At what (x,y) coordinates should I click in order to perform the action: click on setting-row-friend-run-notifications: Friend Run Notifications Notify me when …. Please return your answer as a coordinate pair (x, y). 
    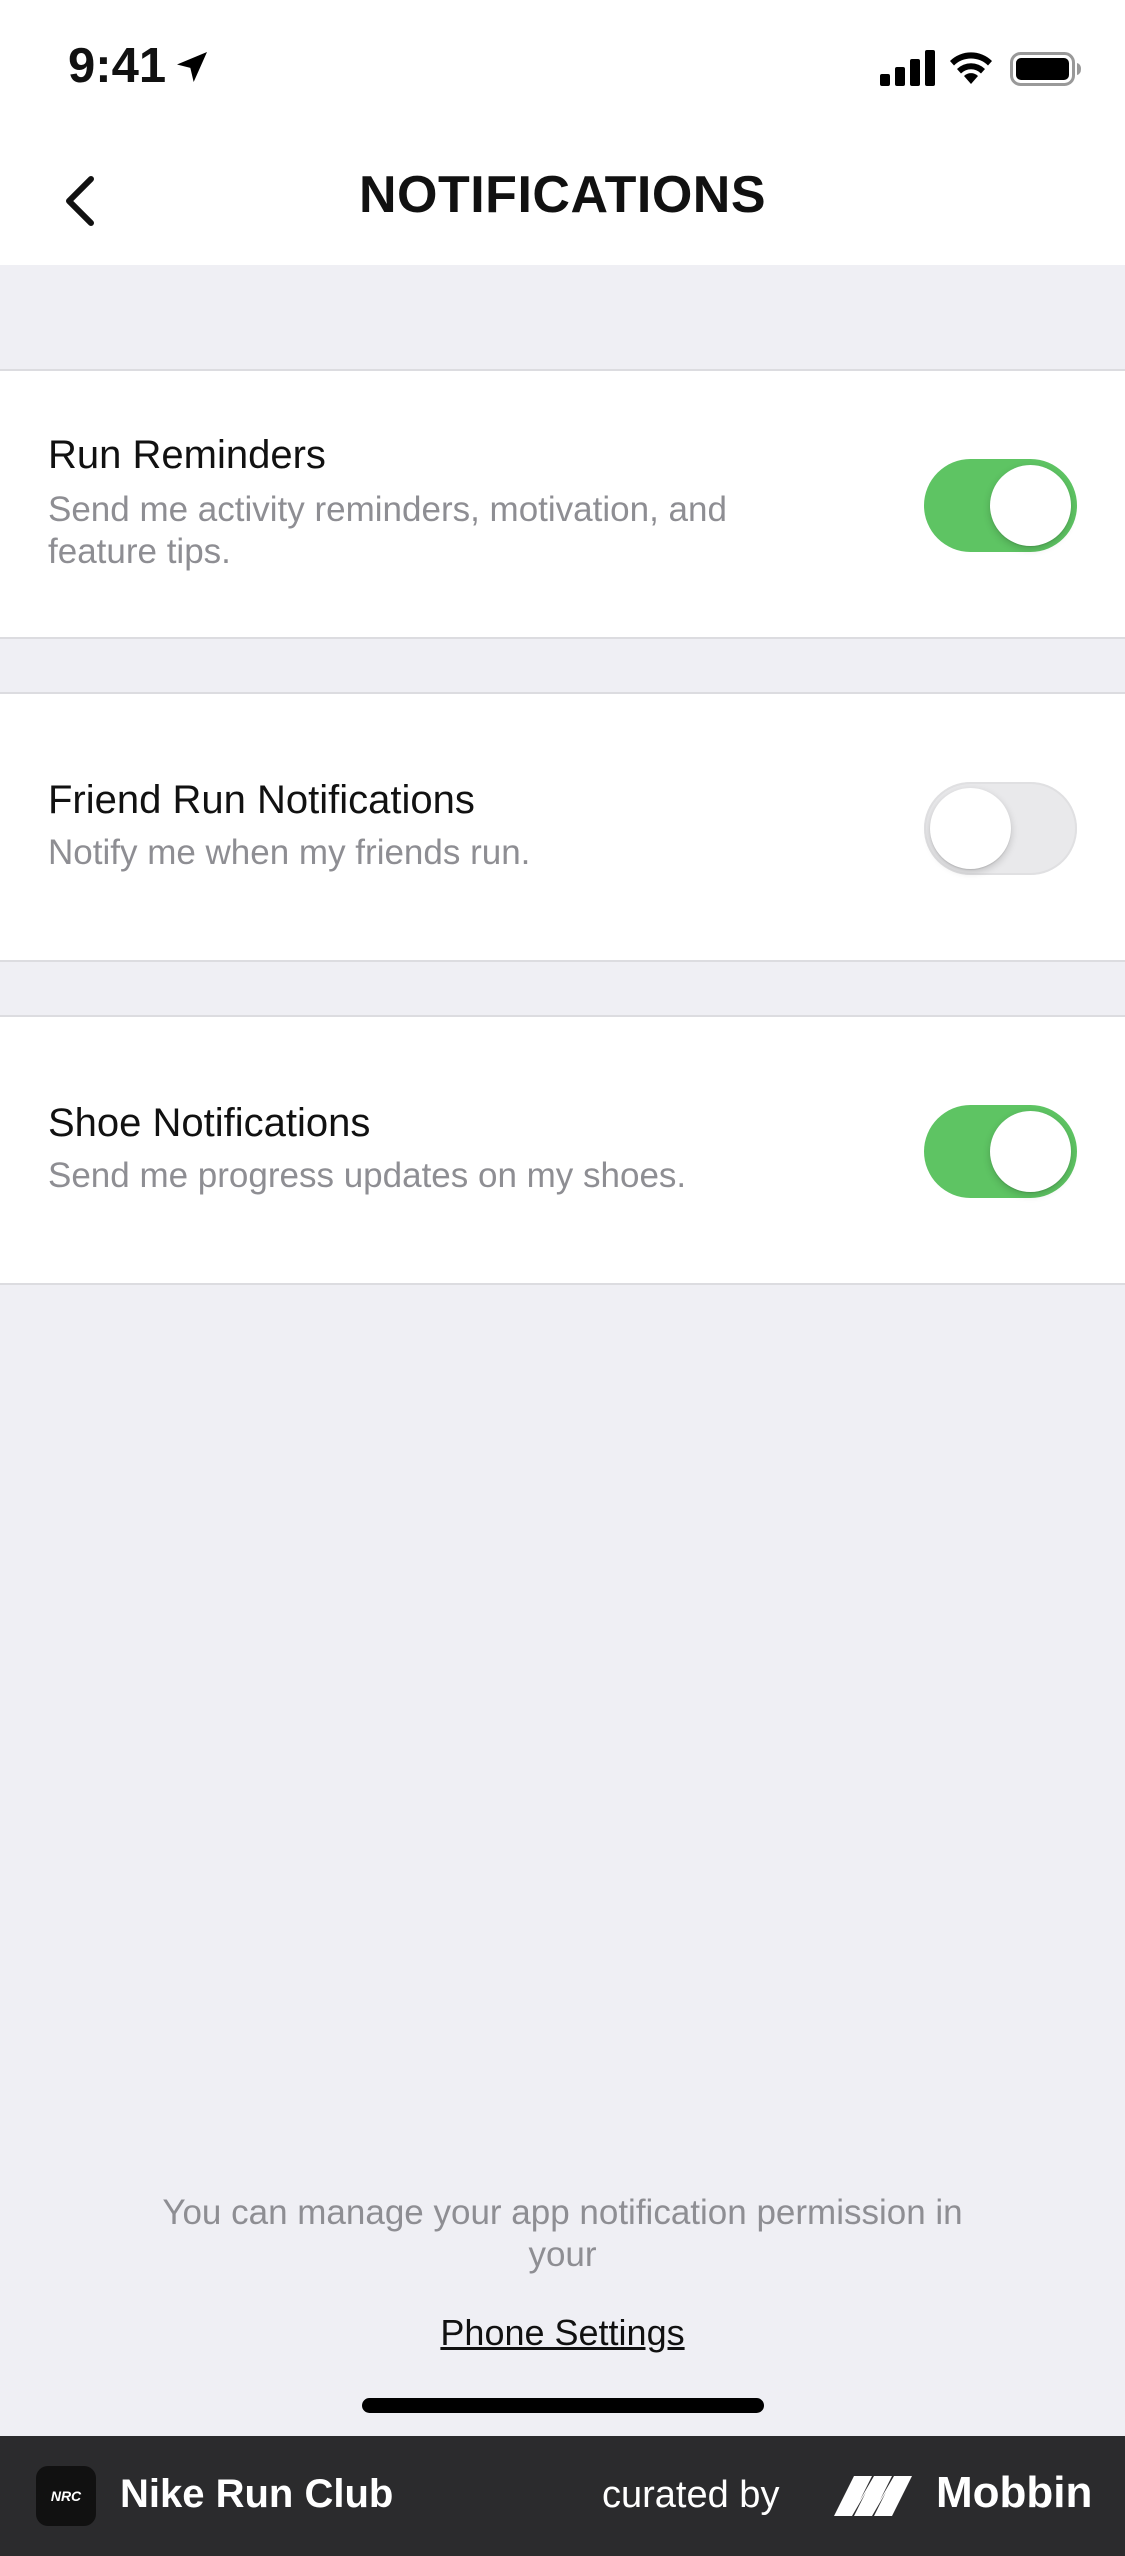
    Looking at the image, I should click on (562, 827).